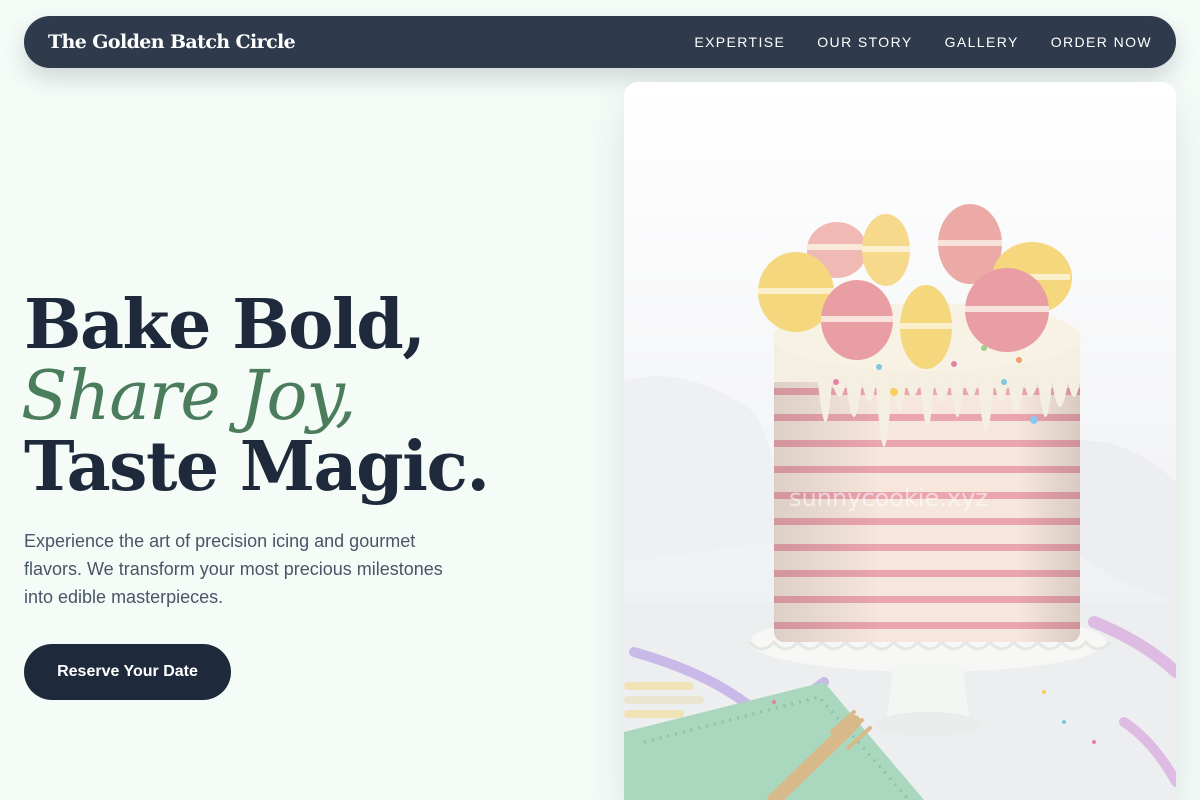  I want to click on nav-link-order-now: ORDER NOW, so click(1101, 42).